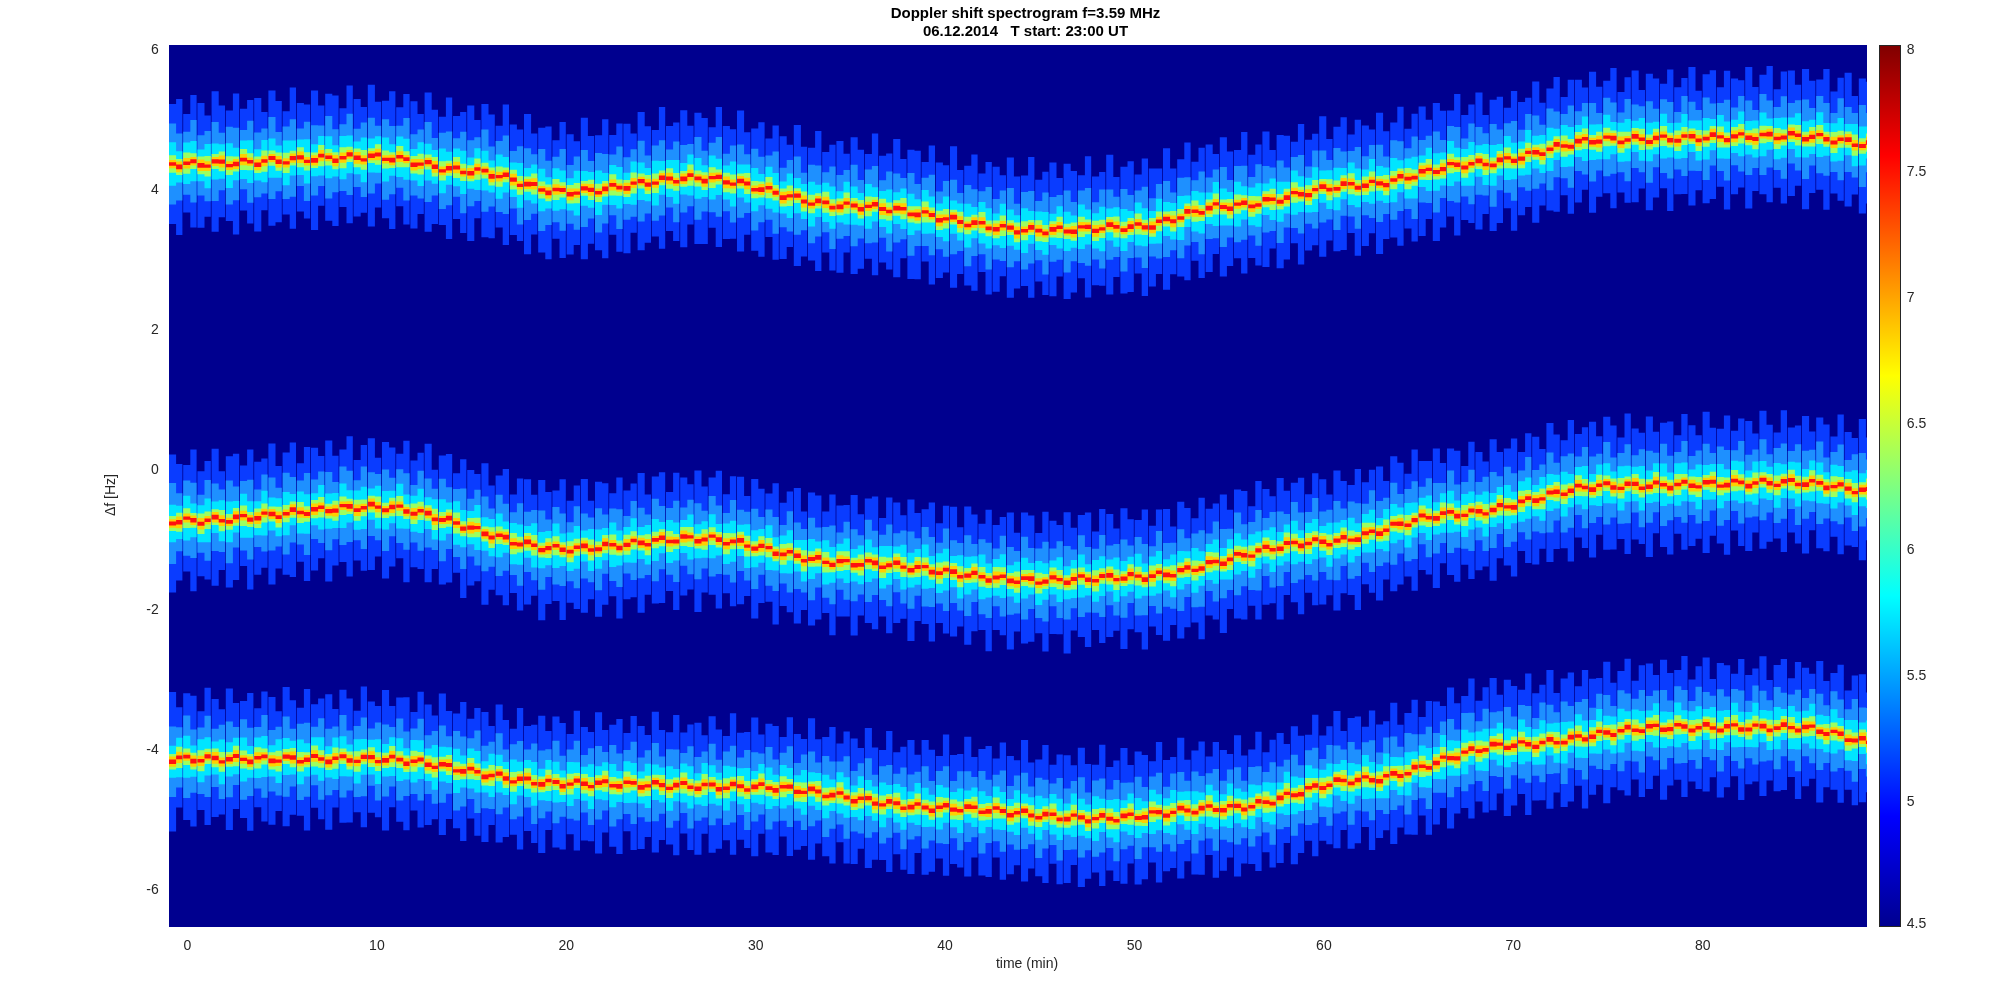  I want to click on x-tick-label: 40, so click(945, 945).